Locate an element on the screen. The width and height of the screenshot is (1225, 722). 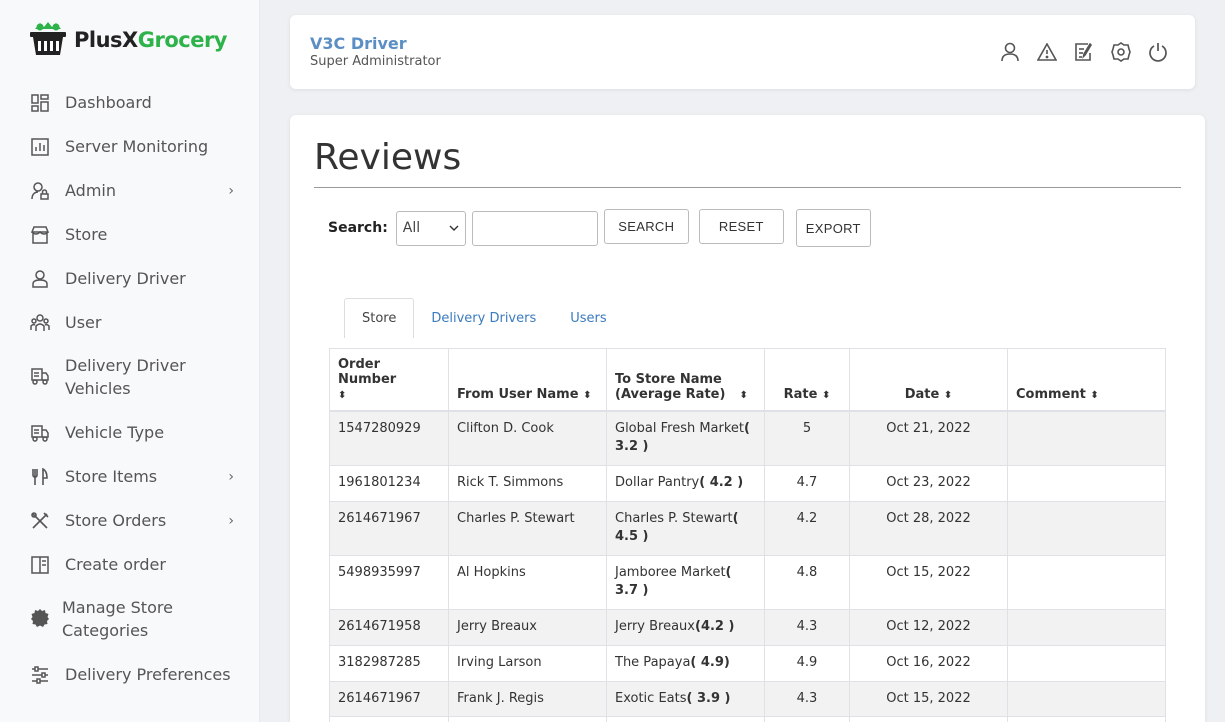
utensils-icon is located at coordinates (40, 477).